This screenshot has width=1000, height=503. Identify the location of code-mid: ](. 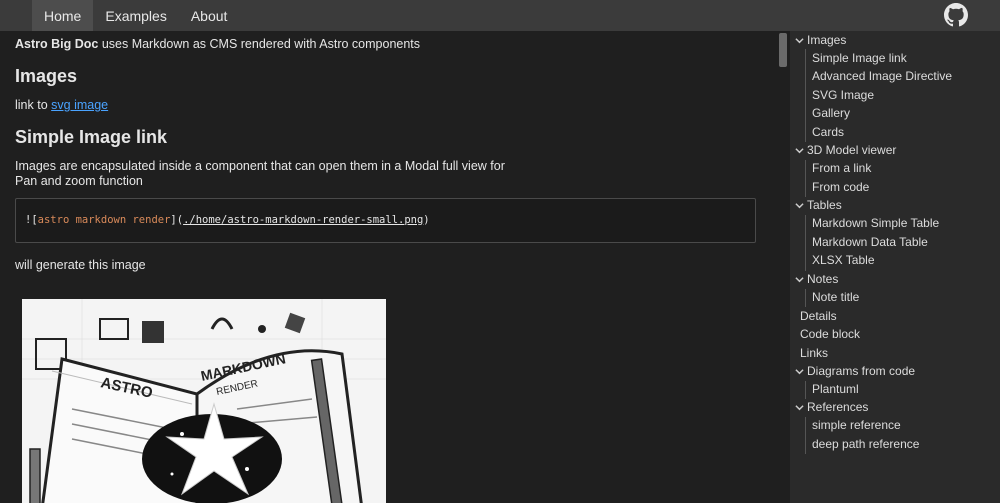
(177, 220).